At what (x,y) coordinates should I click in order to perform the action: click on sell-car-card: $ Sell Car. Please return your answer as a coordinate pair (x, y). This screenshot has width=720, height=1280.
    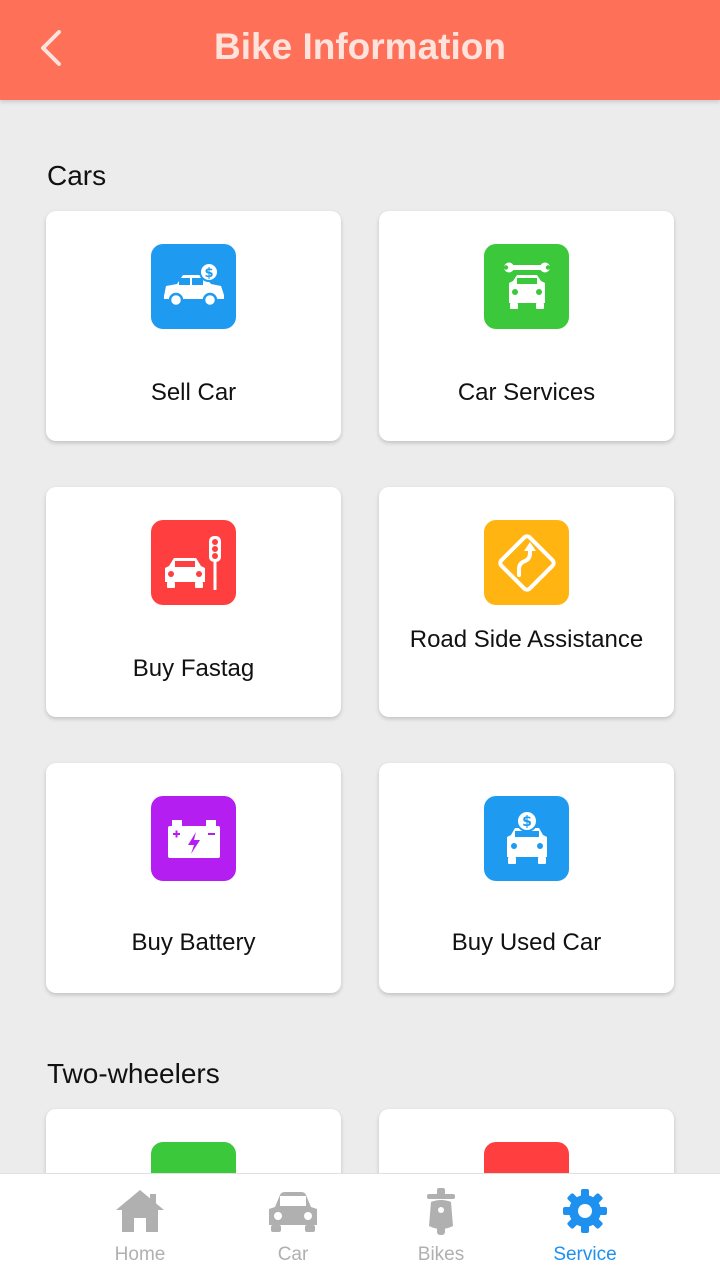
    Looking at the image, I should click on (193, 326).